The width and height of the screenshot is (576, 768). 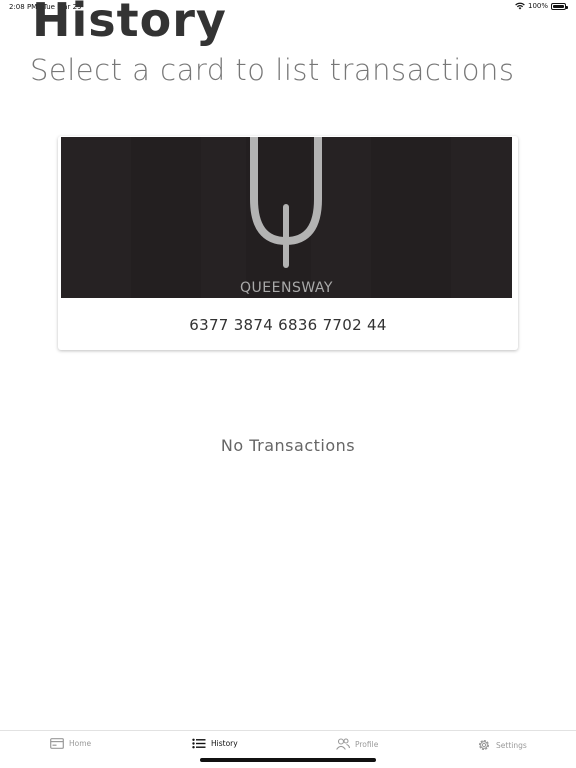 What do you see at coordinates (286, 202) in the screenshot?
I see `queensway-logo-icon` at bounding box center [286, 202].